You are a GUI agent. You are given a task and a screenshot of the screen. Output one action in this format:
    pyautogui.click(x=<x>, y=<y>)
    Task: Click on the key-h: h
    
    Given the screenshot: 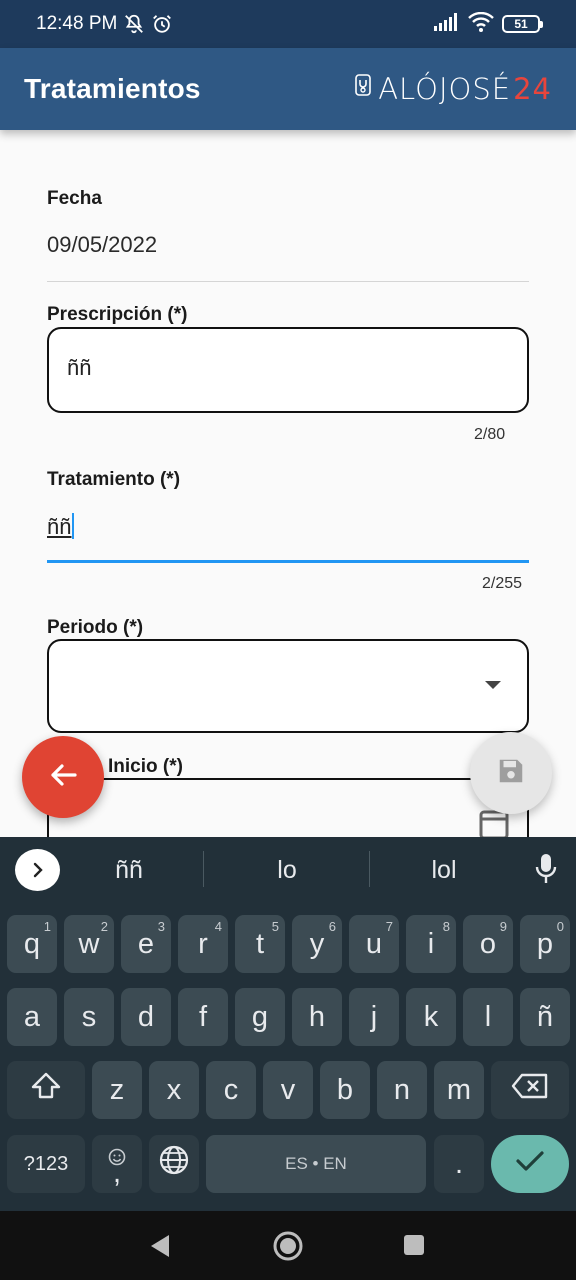 What is the action you would take?
    pyautogui.click(x=317, y=1017)
    